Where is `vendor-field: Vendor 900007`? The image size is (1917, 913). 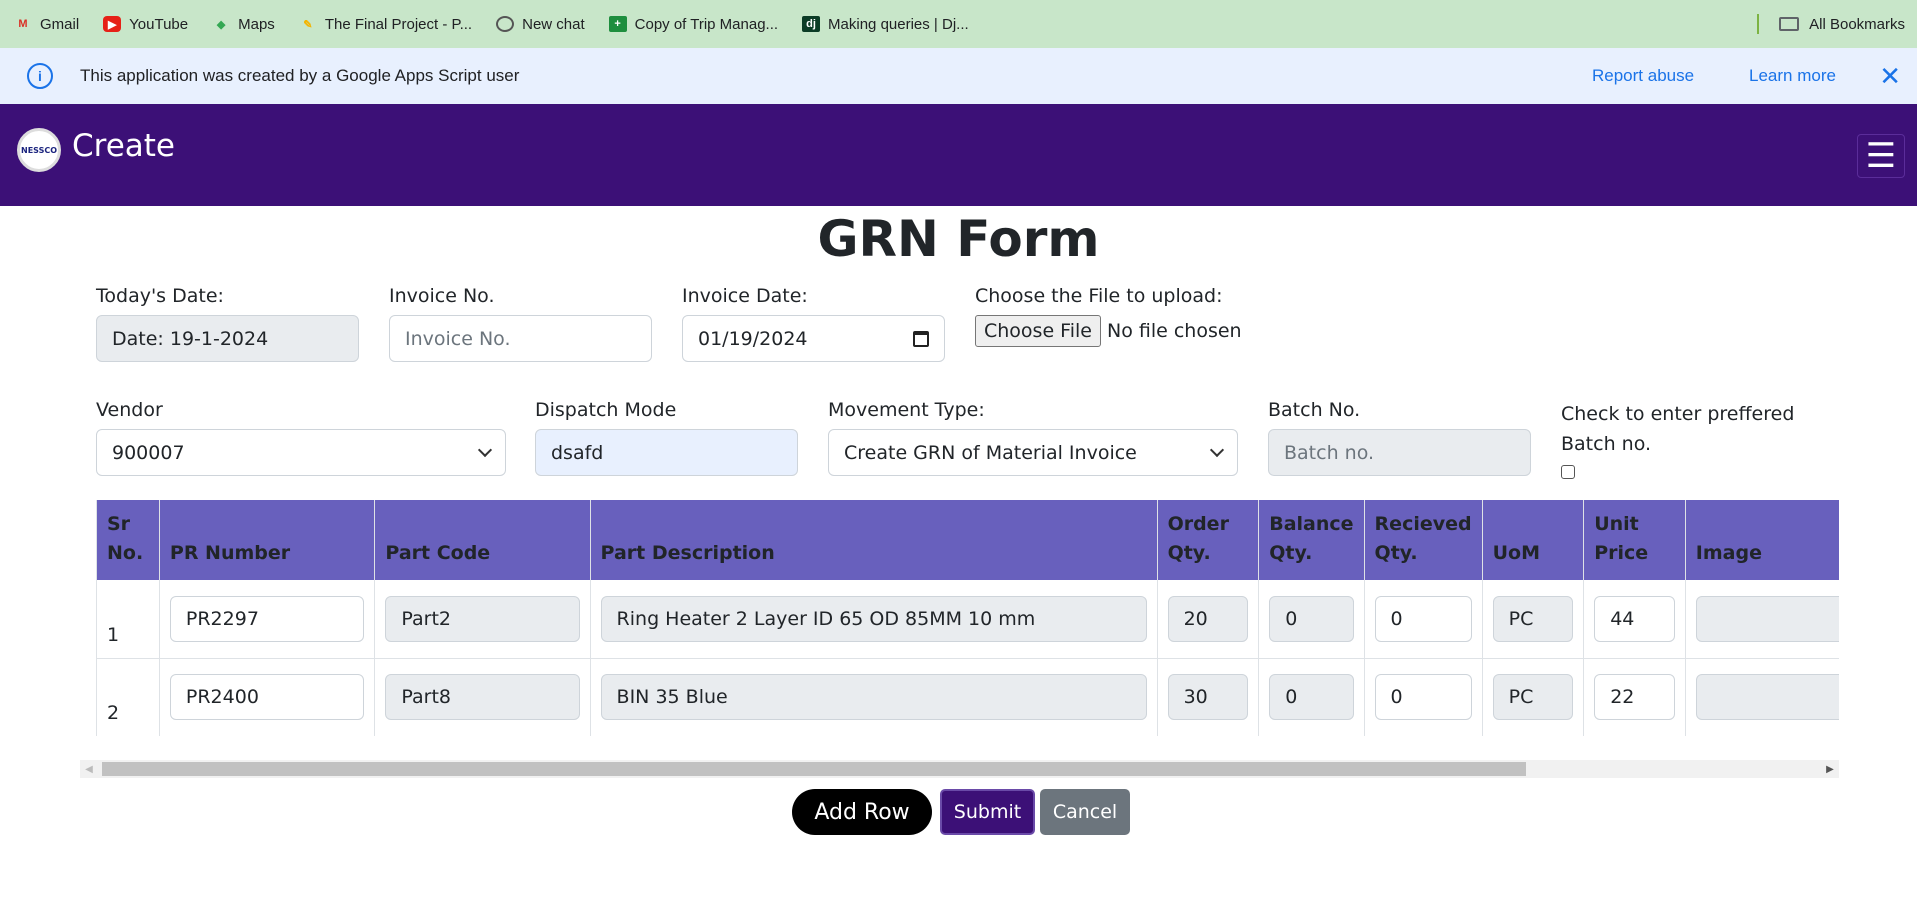
vendor-field: Vendor 900007 is located at coordinates (301, 437).